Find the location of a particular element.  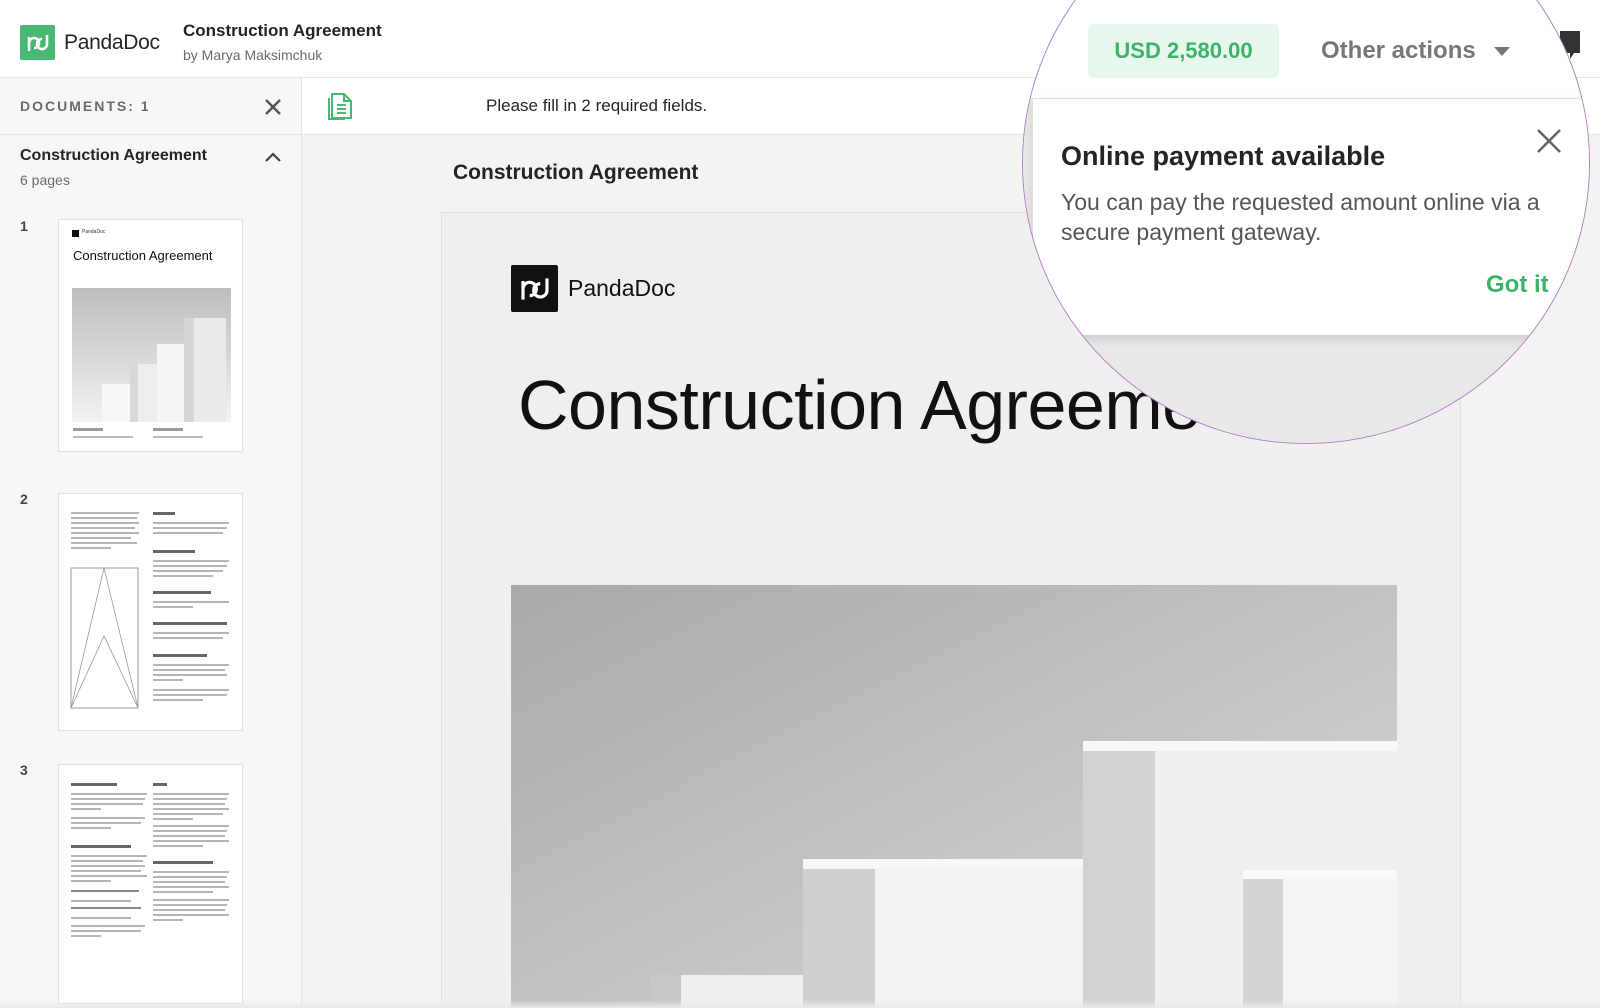

sidebar-page-count: 6 pages is located at coordinates (45, 180).